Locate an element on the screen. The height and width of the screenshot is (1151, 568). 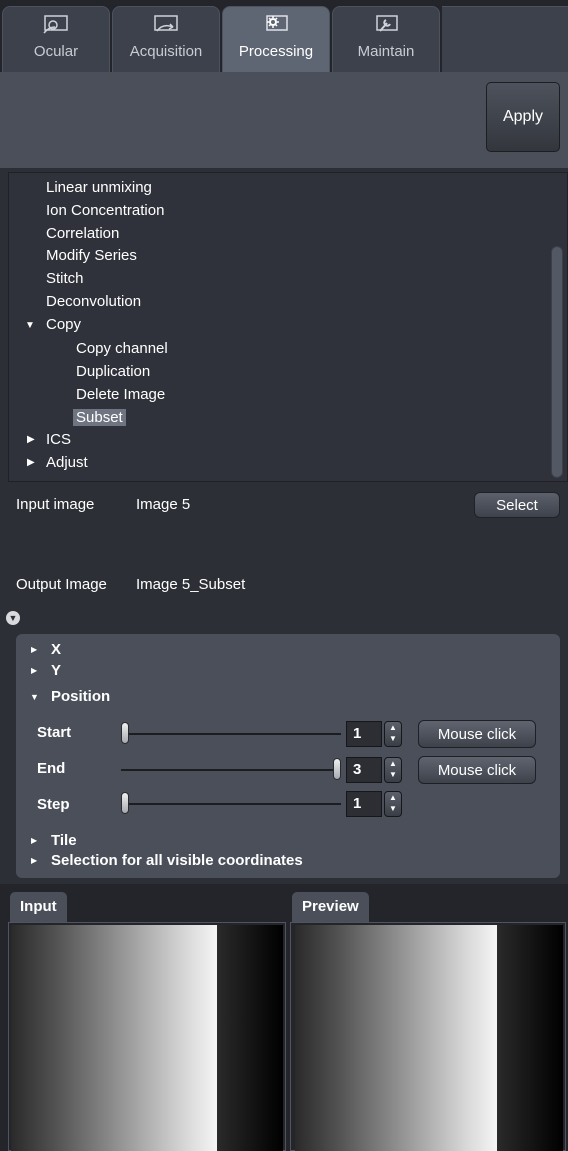
tree-item-modify-series: Modify Series is located at coordinates (91, 255).